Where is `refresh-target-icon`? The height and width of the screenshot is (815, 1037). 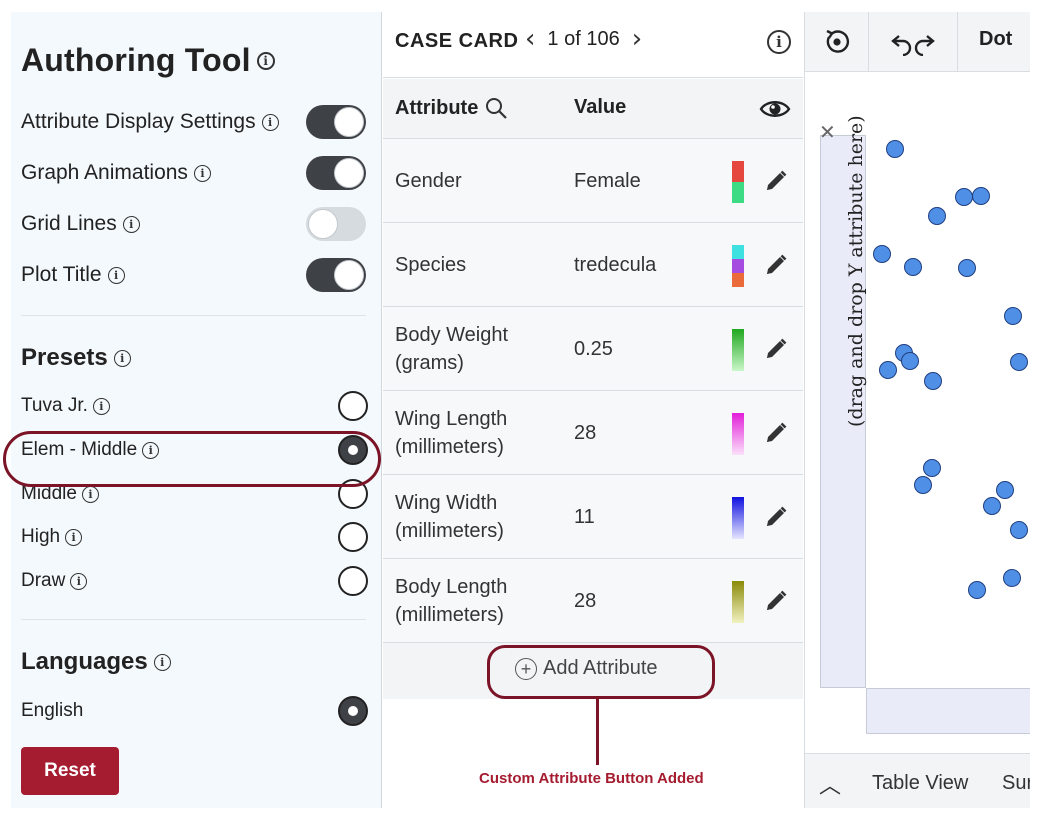
refresh-target-icon is located at coordinates (837, 41).